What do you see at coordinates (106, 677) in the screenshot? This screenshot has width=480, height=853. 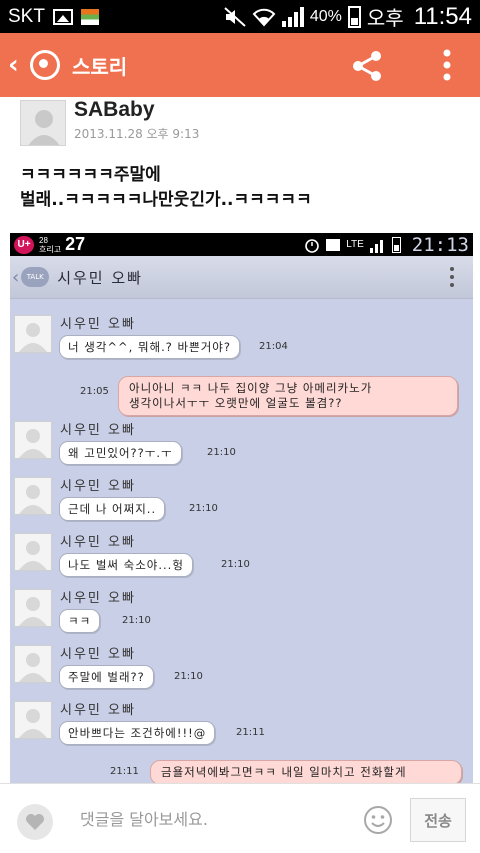 I see `message-bubble: 주말에 벌래??` at bounding box center [106, 677].